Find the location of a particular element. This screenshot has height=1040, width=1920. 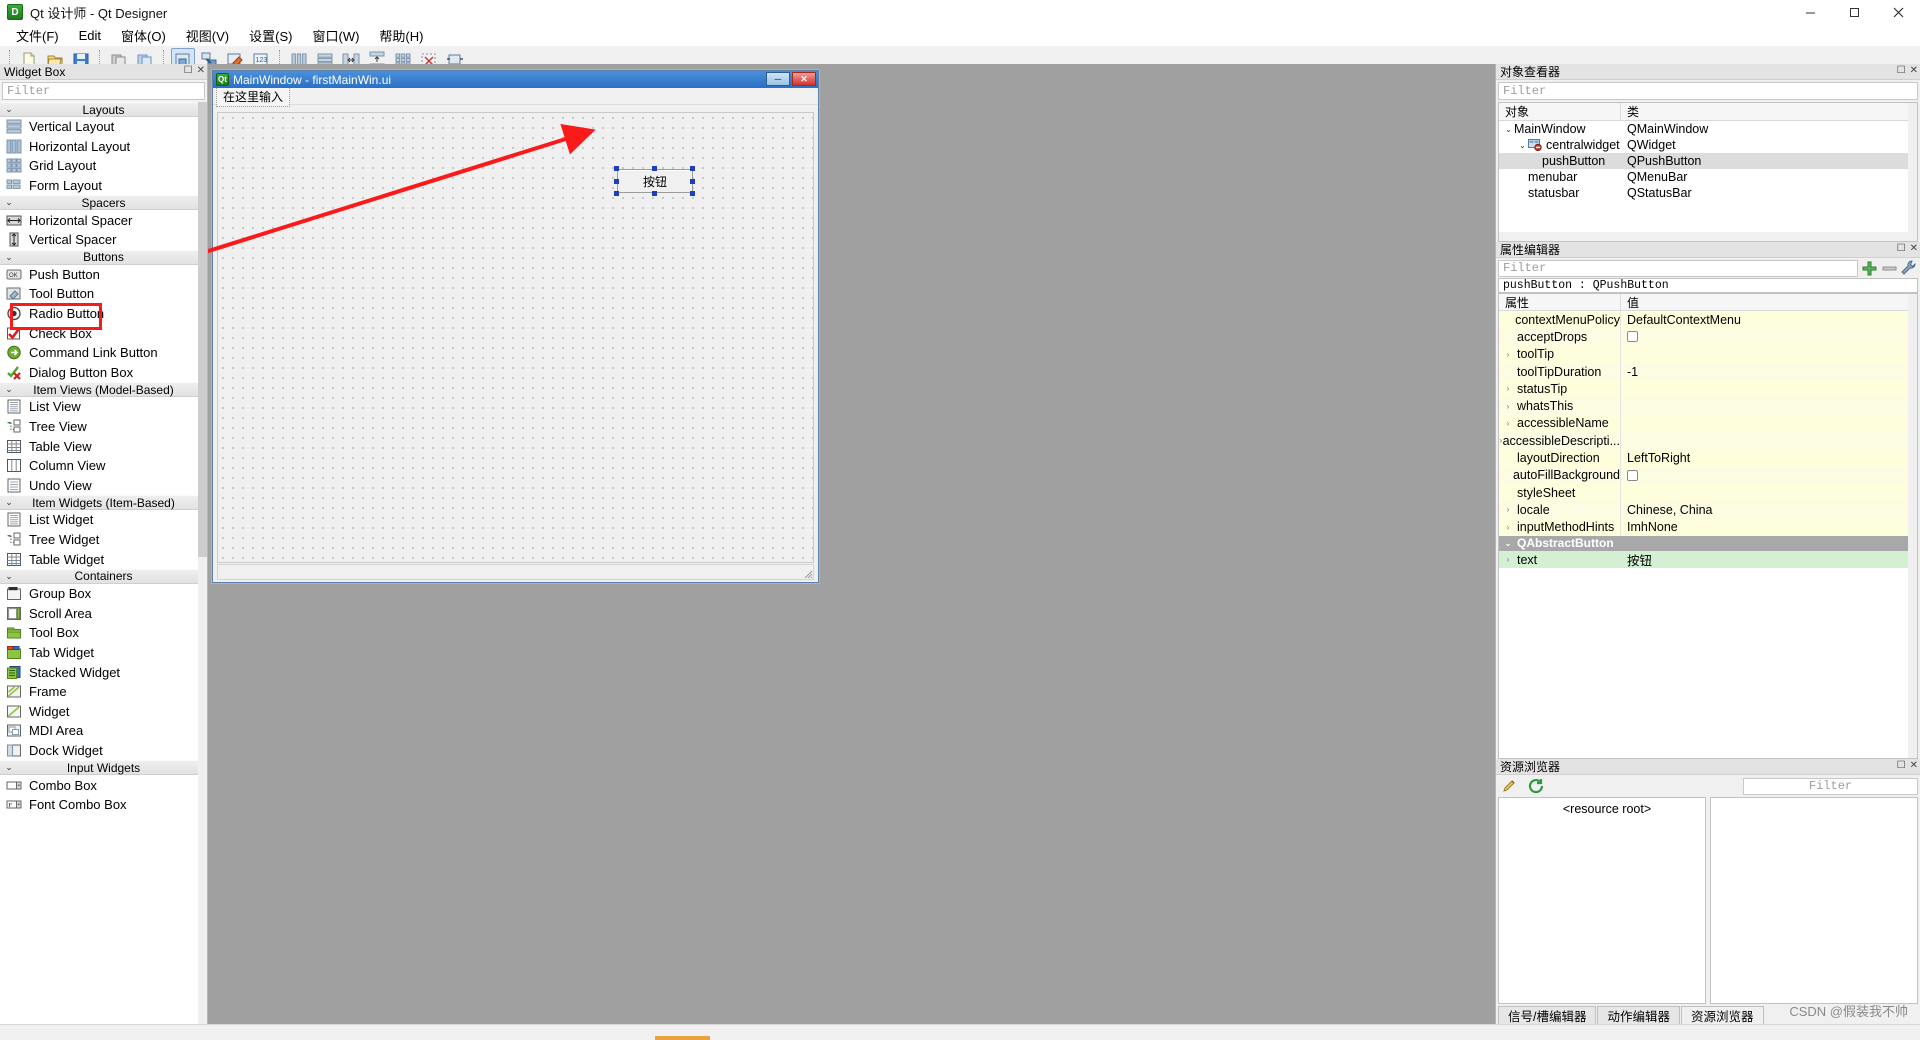

bottom-tab-0: 信号/槽编辑器 is located at coordinates (1547, 1015).